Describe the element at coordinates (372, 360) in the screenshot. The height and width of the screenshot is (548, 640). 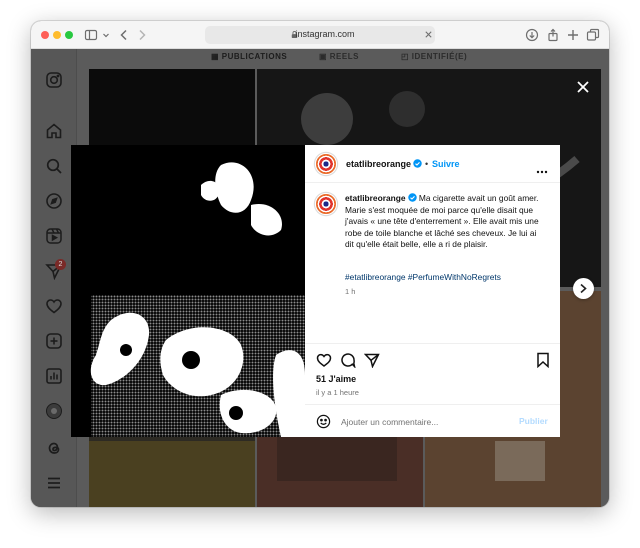
I see `share-post-icon` at that location.